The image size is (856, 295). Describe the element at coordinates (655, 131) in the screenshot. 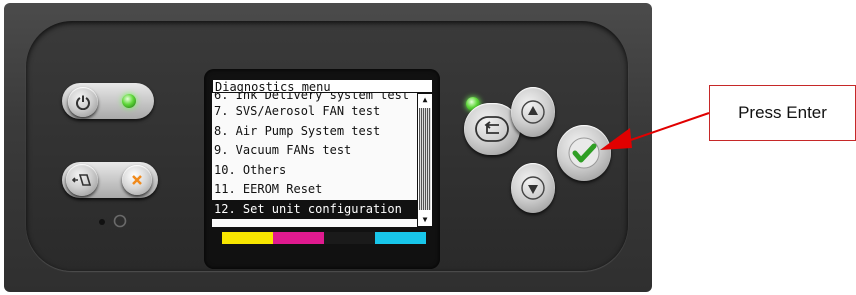

I see `callout-arrow` at that location.